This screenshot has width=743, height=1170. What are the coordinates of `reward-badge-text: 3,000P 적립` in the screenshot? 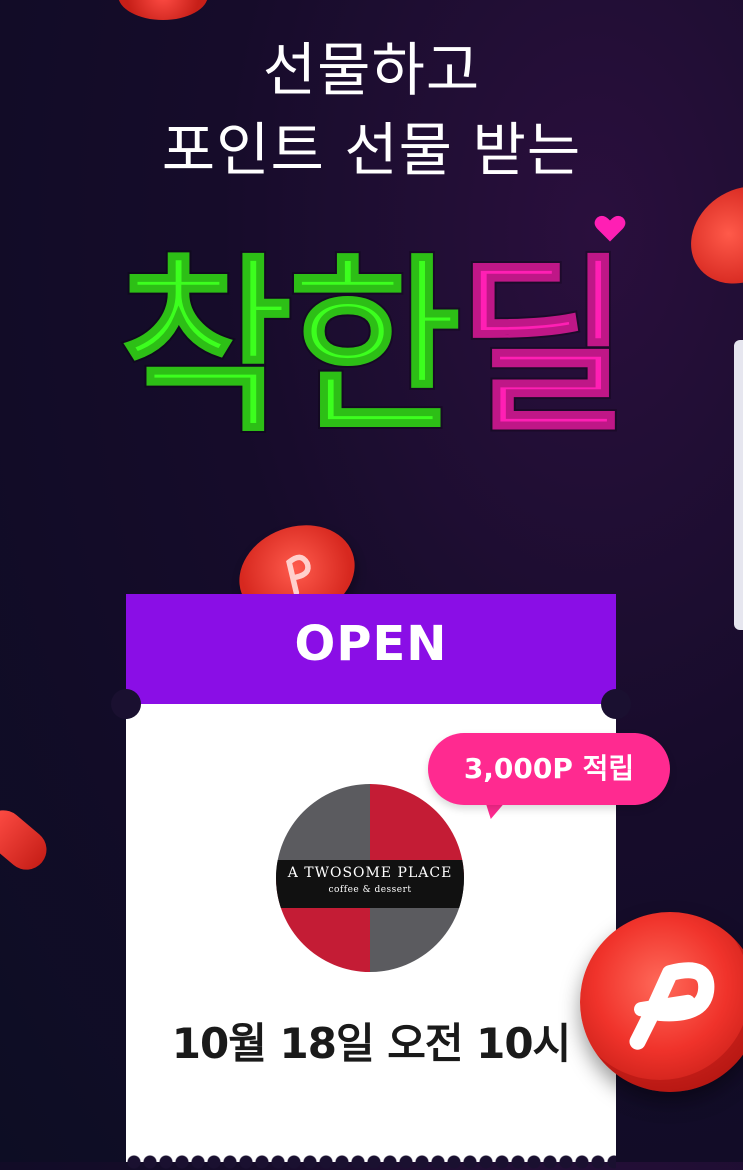 It's located at (549, 768).